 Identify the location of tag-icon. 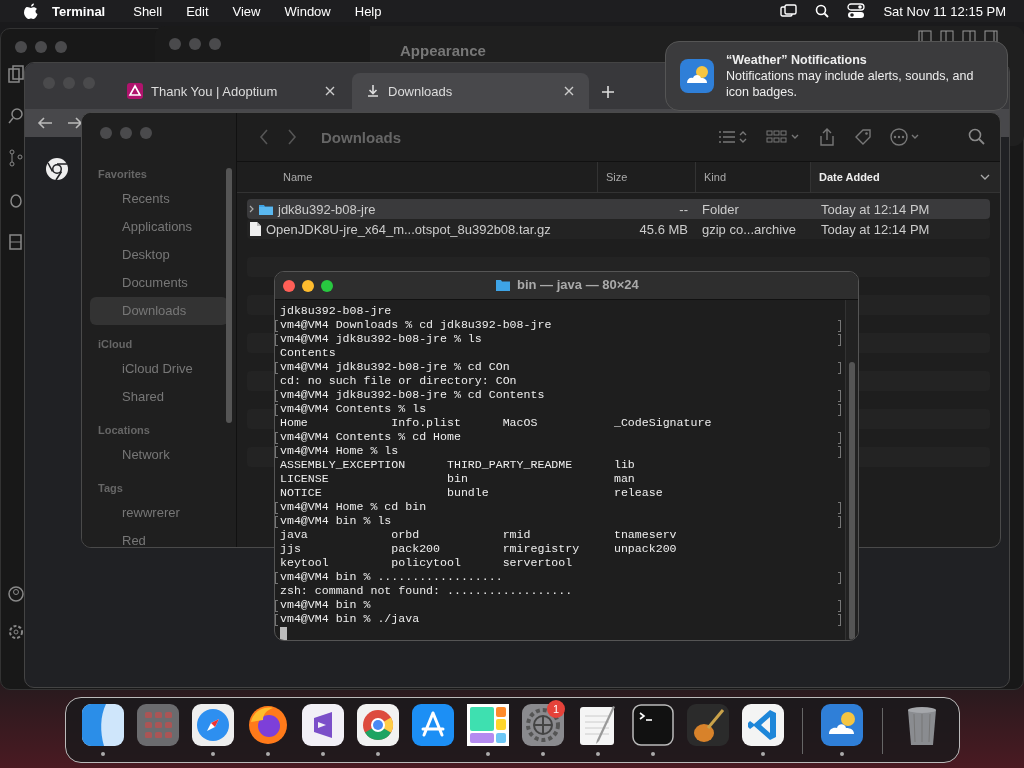
(863, 137).